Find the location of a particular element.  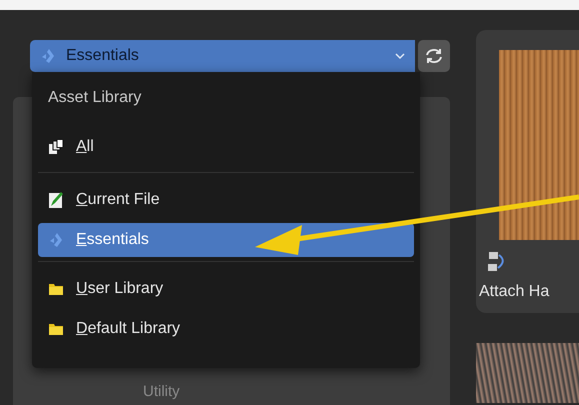

menu-item: All is located at coordinates (226, 147).